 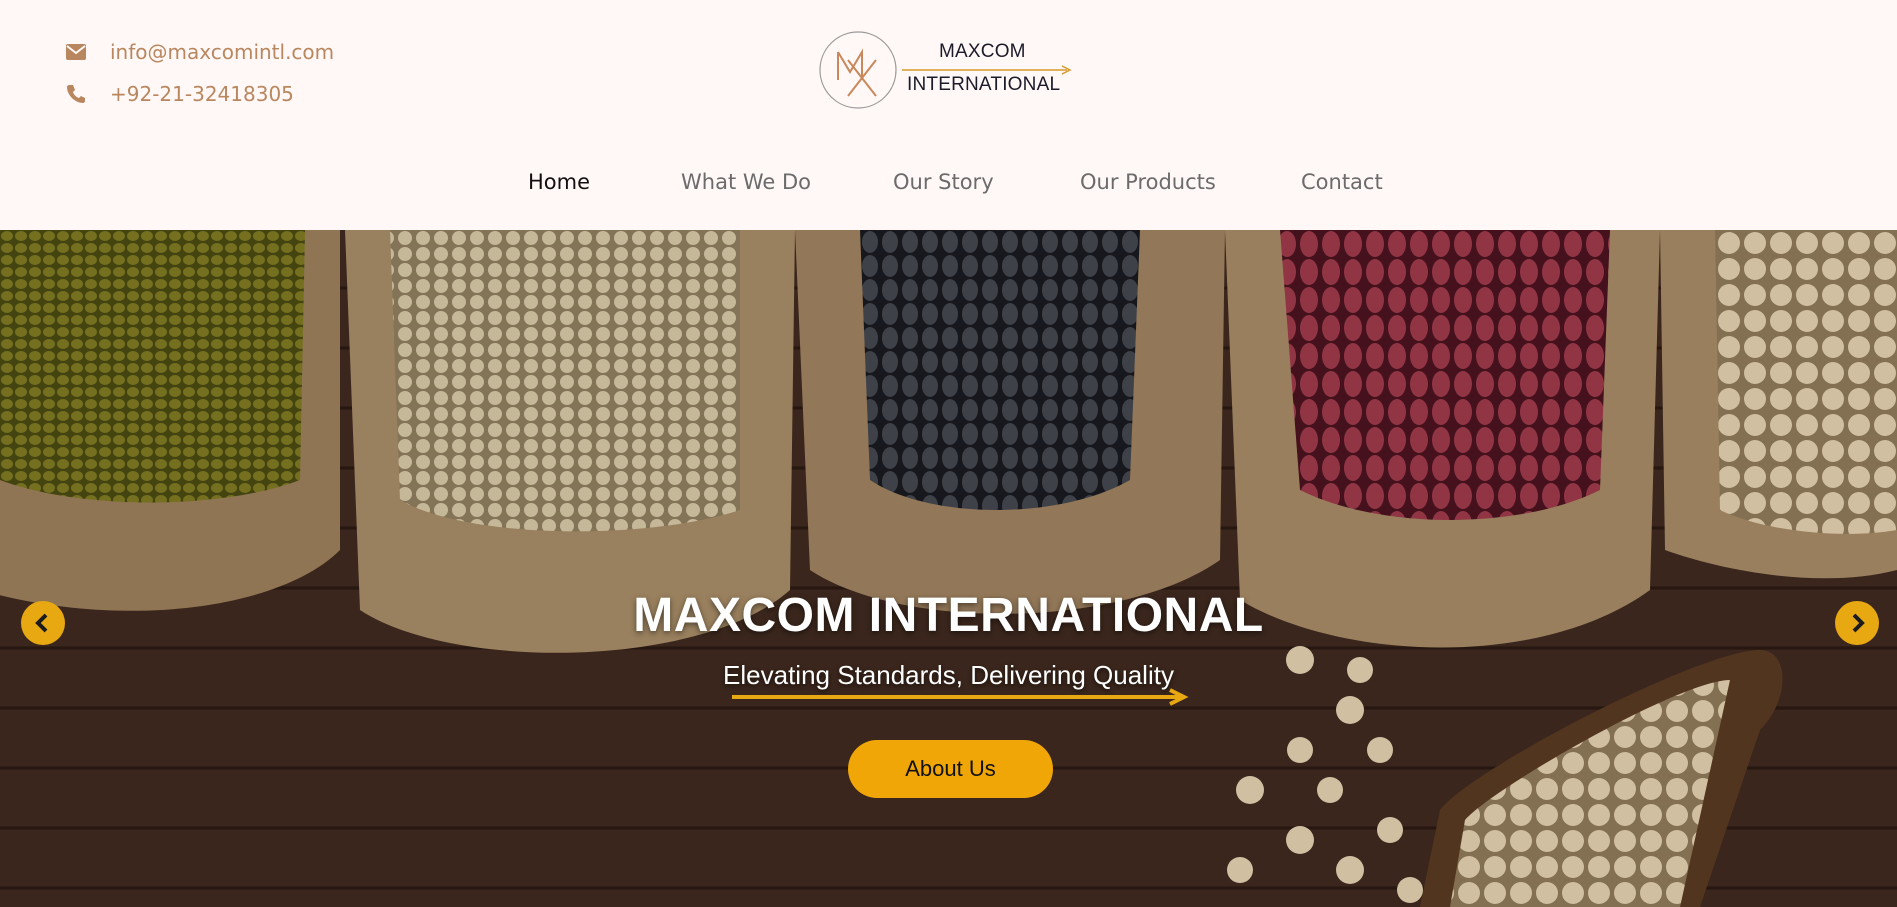 I want to click on nav-what-we-do: What We Do, so click(x=746, y=182).